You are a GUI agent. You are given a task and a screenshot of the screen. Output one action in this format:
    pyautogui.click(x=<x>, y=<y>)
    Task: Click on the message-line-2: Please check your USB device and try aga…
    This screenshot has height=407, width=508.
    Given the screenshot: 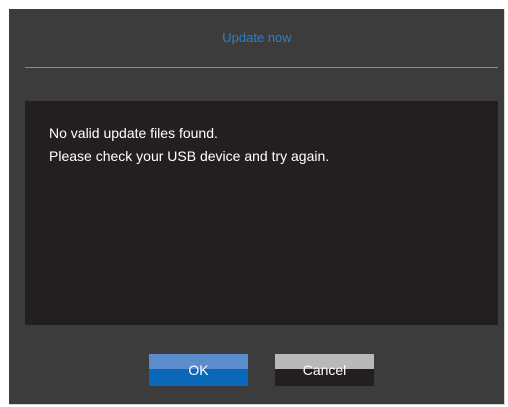 What is the action you would take?
    pyautogui.click(x=189, y=156)
    